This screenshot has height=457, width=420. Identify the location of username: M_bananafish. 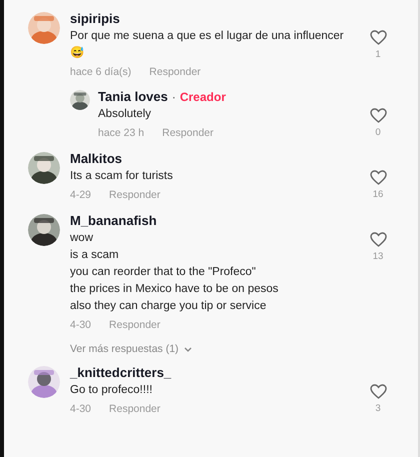
(113, 221).